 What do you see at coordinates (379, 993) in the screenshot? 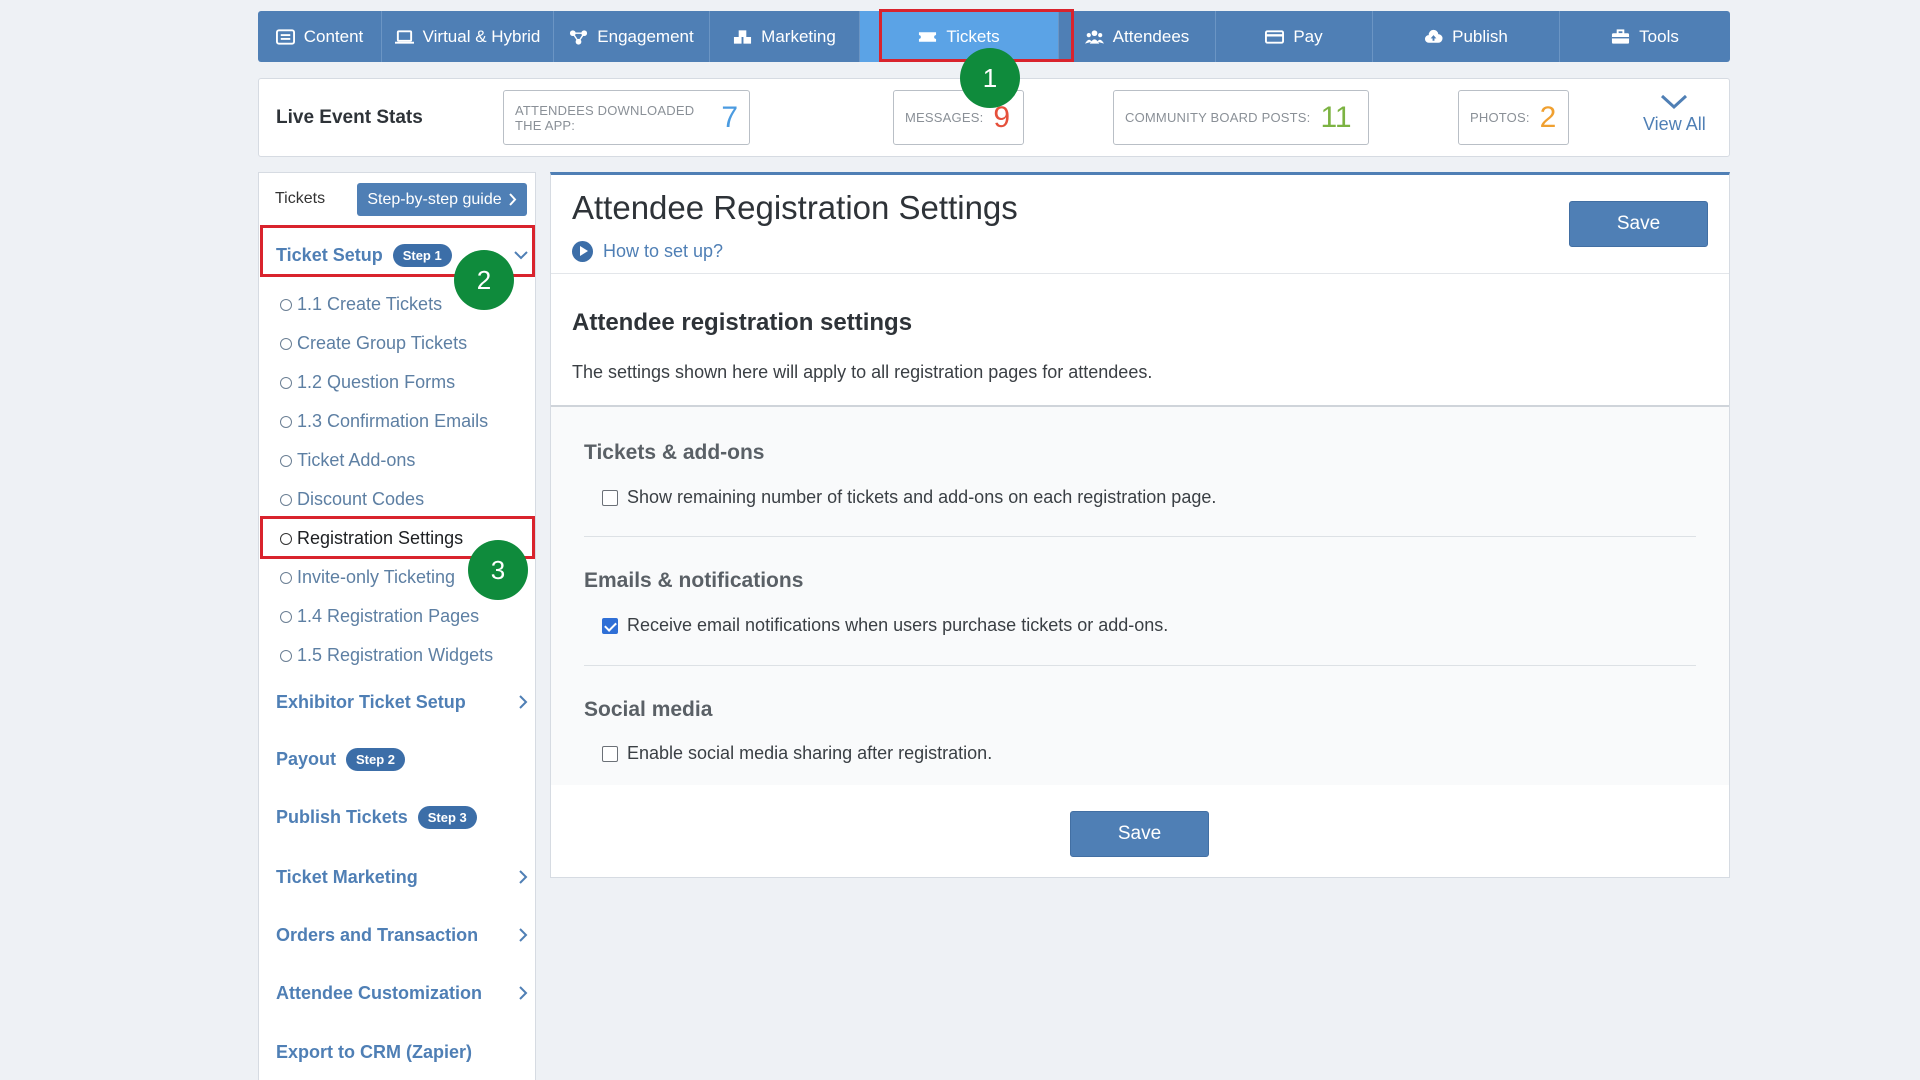
I see `sidebar-item-attendee-customization: Attendee Customization` at bounding box center [379, 993].